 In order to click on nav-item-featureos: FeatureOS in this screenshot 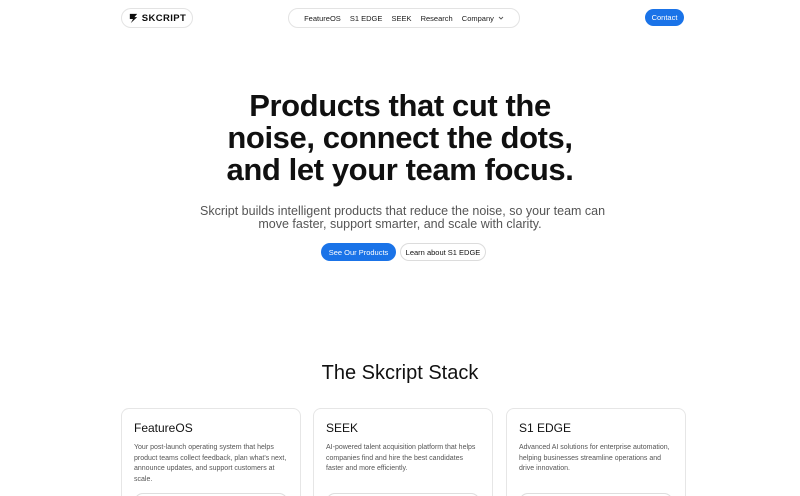, I will do `click(322, 18)`.